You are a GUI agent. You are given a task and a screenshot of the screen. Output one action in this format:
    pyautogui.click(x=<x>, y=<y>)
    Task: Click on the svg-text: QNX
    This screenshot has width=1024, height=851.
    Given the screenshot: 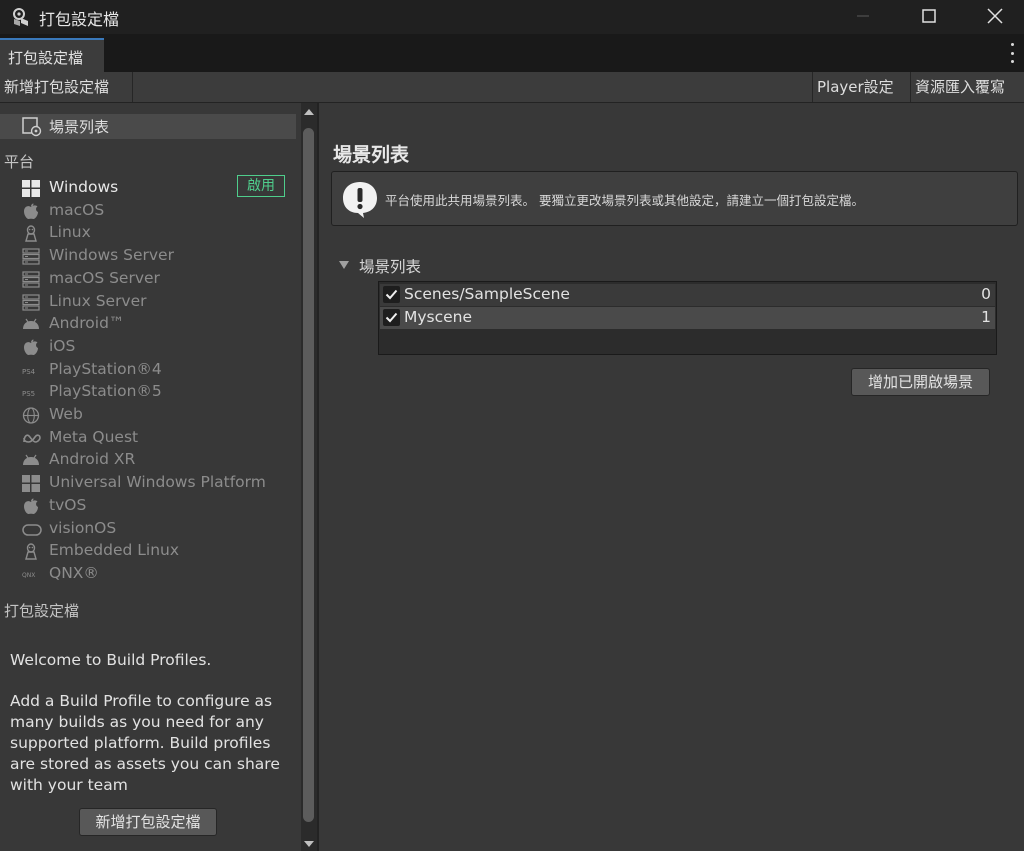 What is the action you would take?
    pyautogui.click(x=28, y=575)
    